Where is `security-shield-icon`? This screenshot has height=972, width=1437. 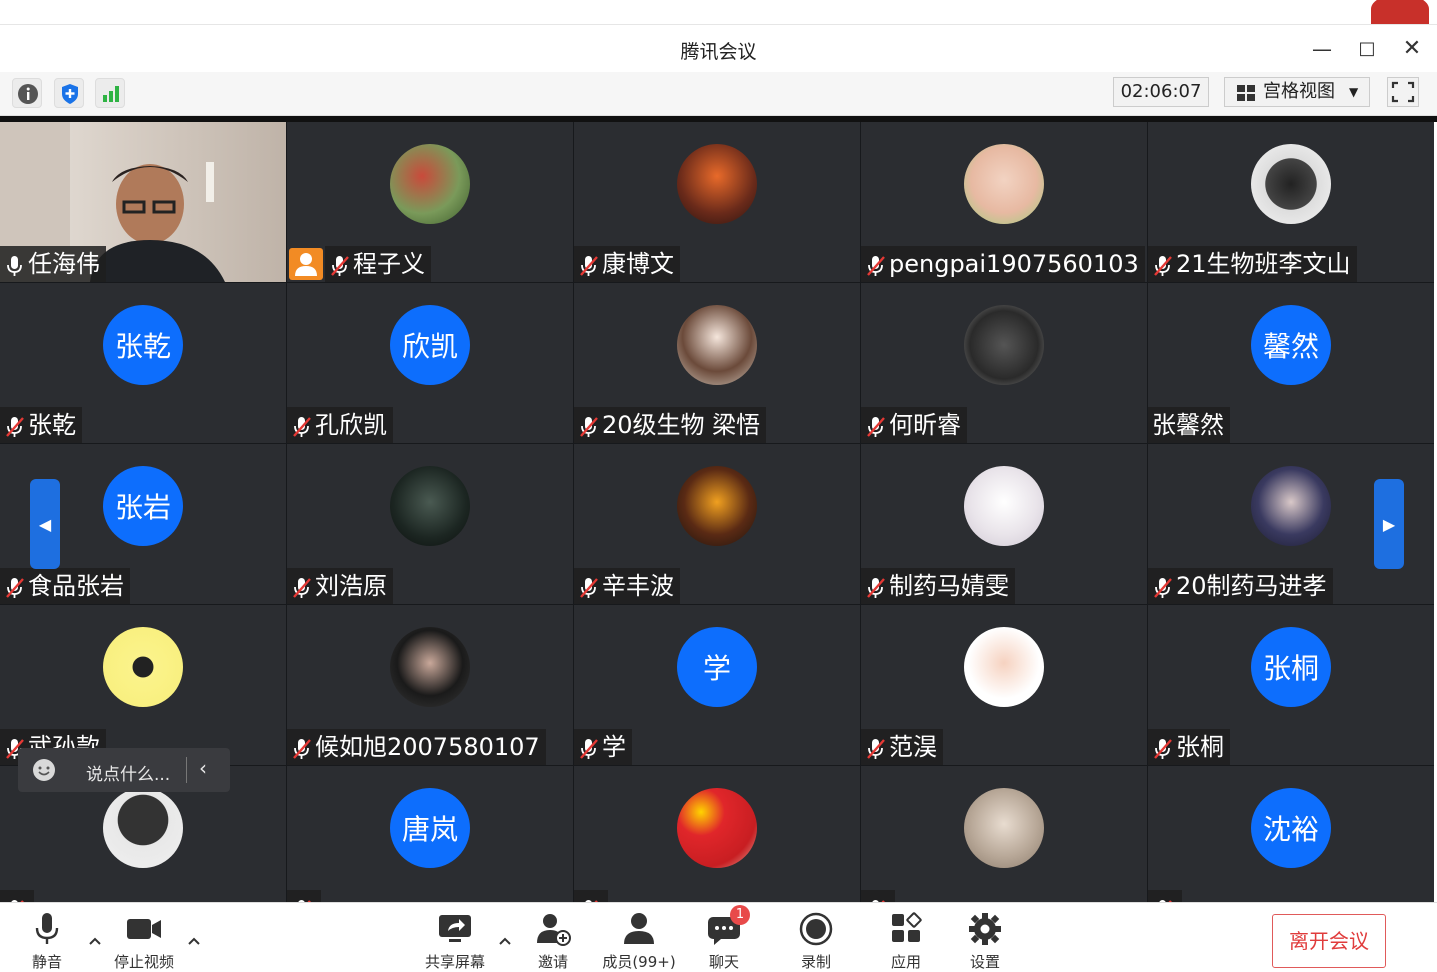 security-shield-icon is located at coordinates (69, 93).